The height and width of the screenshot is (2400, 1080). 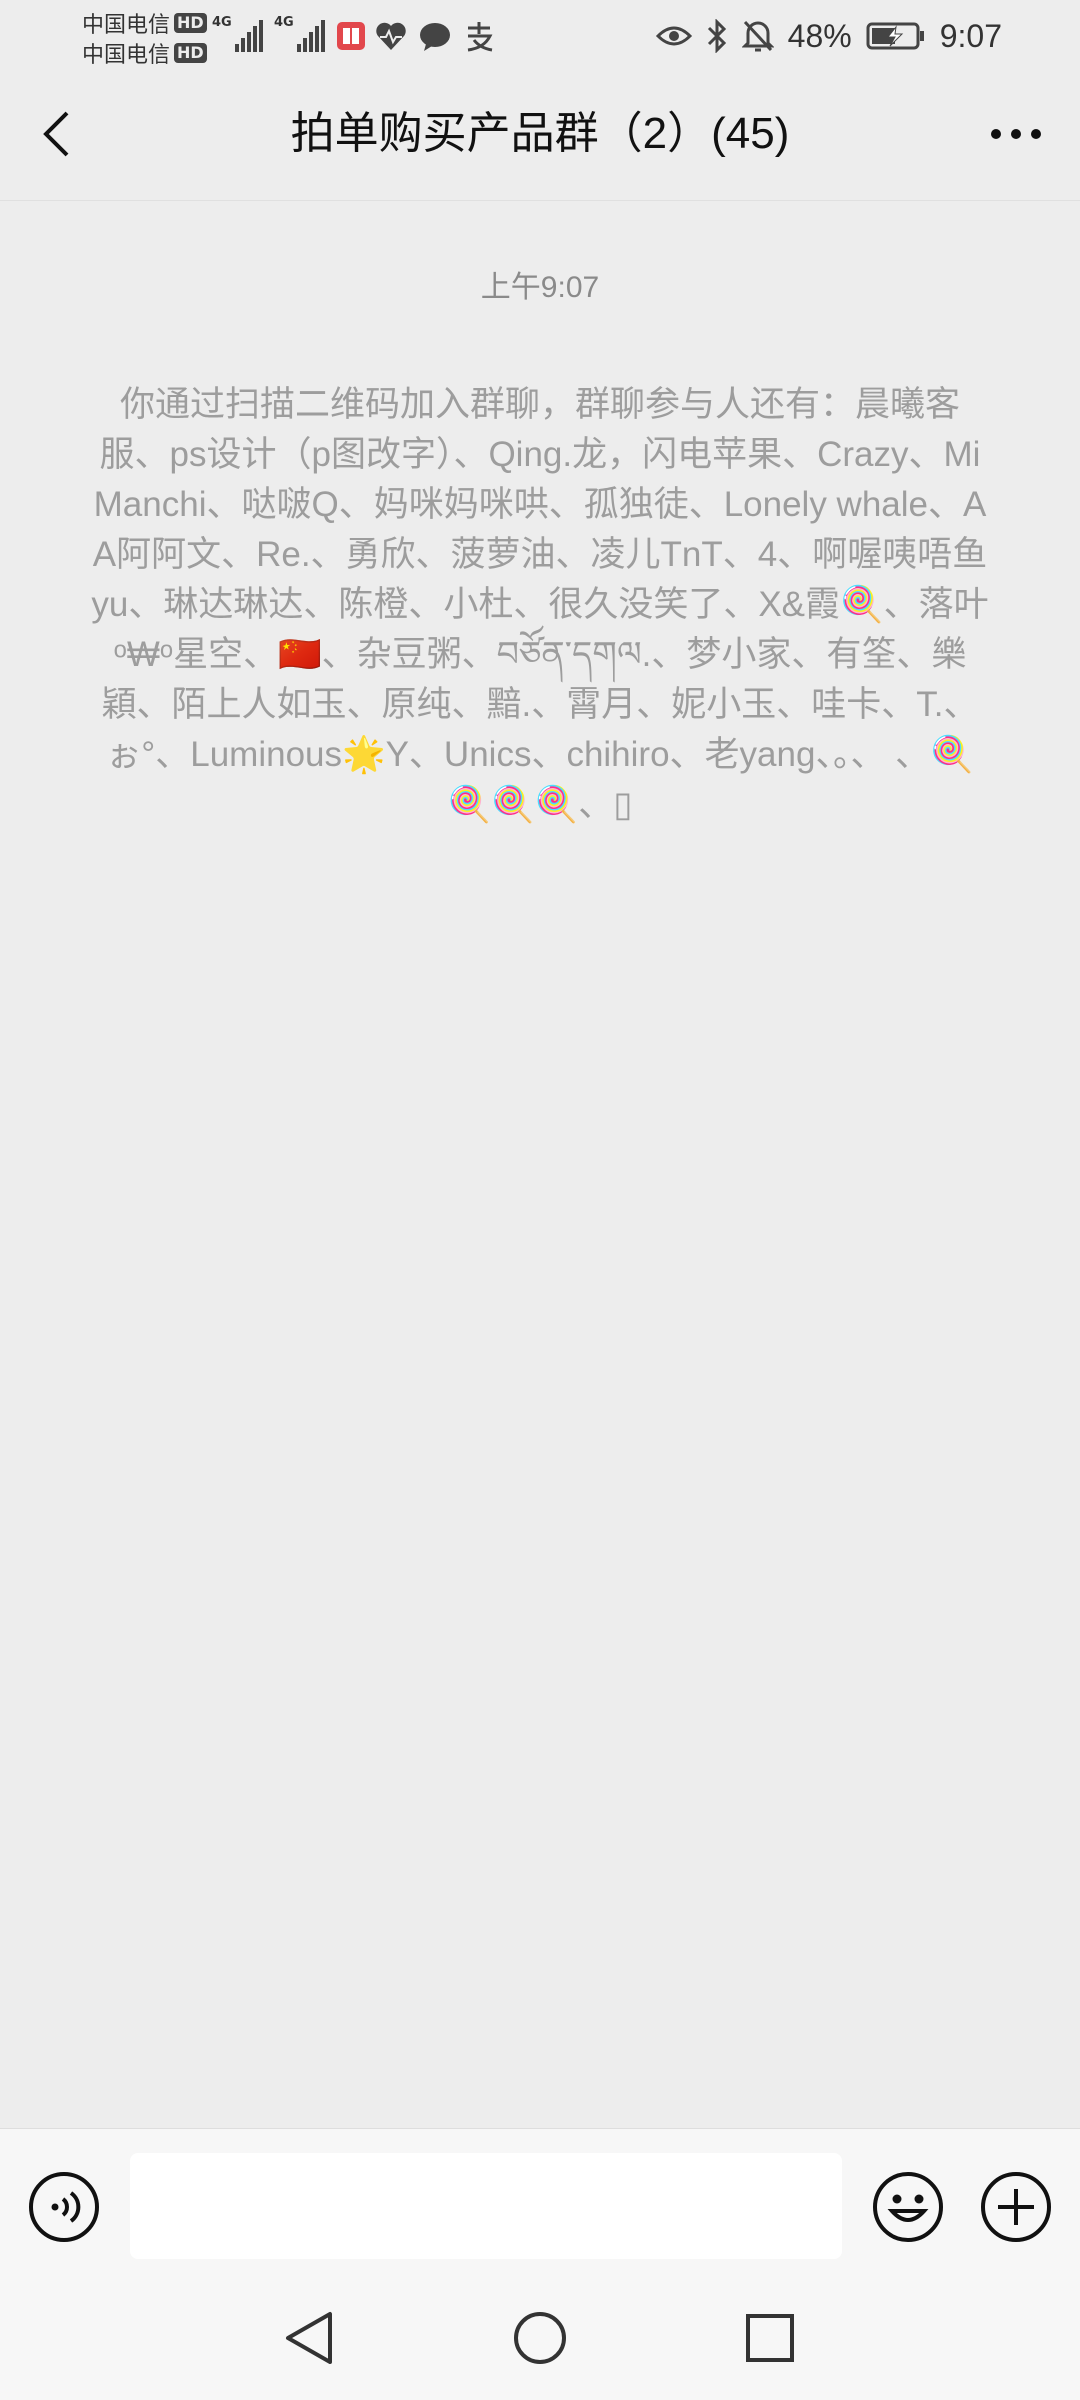 What do you see at coordinates (770, 2338) in the screenshot?
I see `nav-recent-icon` at bounding box center [770, 2338].